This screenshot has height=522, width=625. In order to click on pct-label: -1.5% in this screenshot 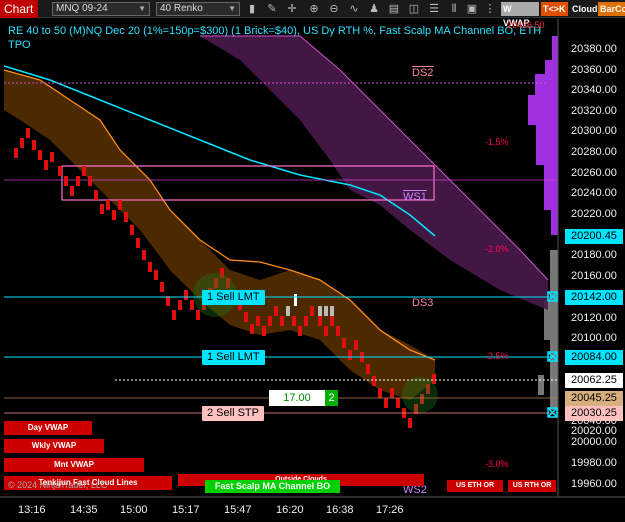, I will do `click(497, 142)`.